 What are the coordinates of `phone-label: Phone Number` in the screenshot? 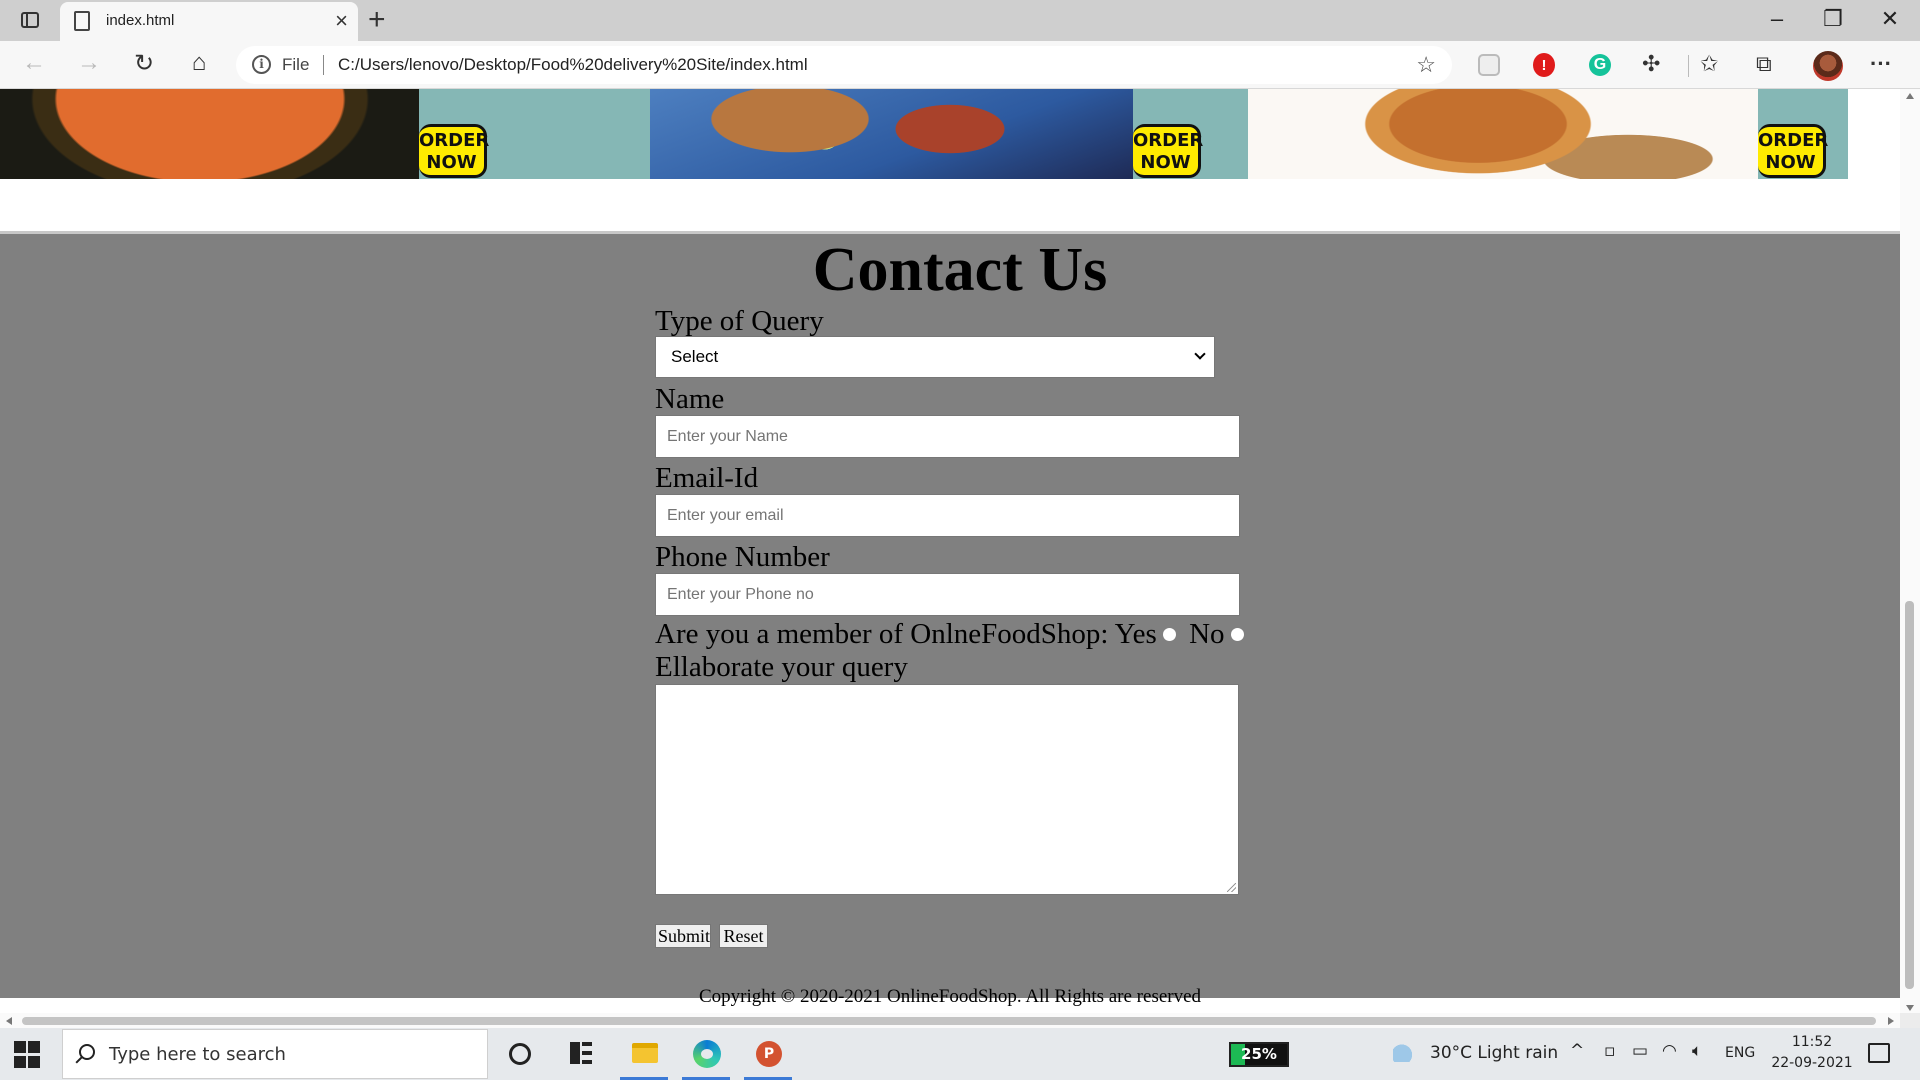 It's located at (742, 557).